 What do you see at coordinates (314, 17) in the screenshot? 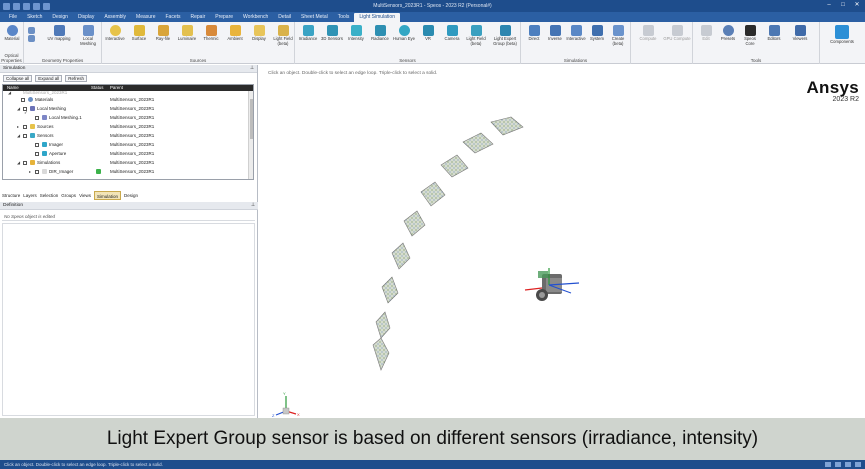
I see `tab-sheet-metal: Sheet Metal` at bounding box center [314, 17].